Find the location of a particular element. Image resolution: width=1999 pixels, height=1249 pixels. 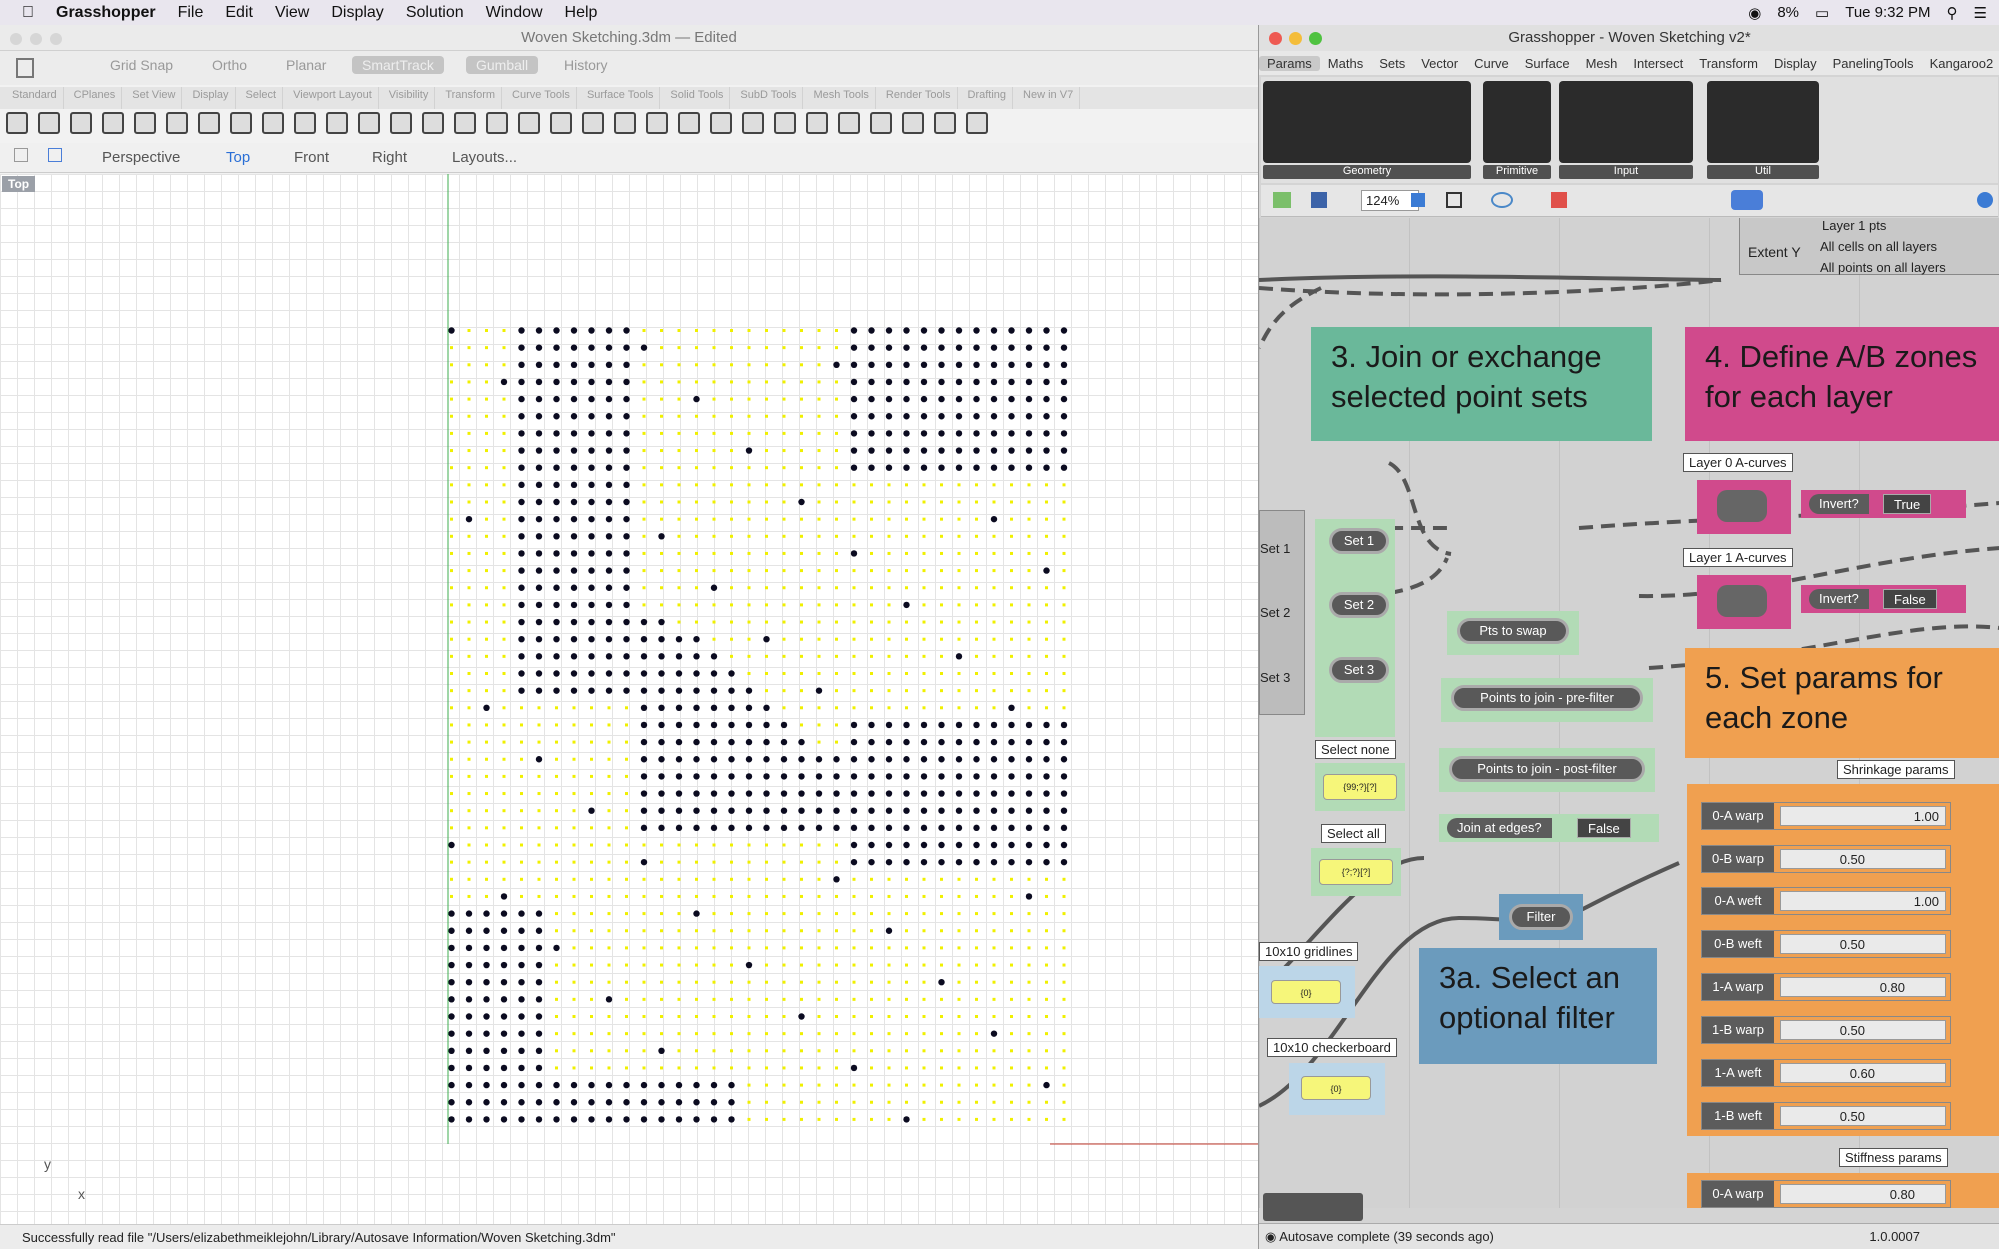

zoom-dropdown-icon is located at coordinates (1418, 200).